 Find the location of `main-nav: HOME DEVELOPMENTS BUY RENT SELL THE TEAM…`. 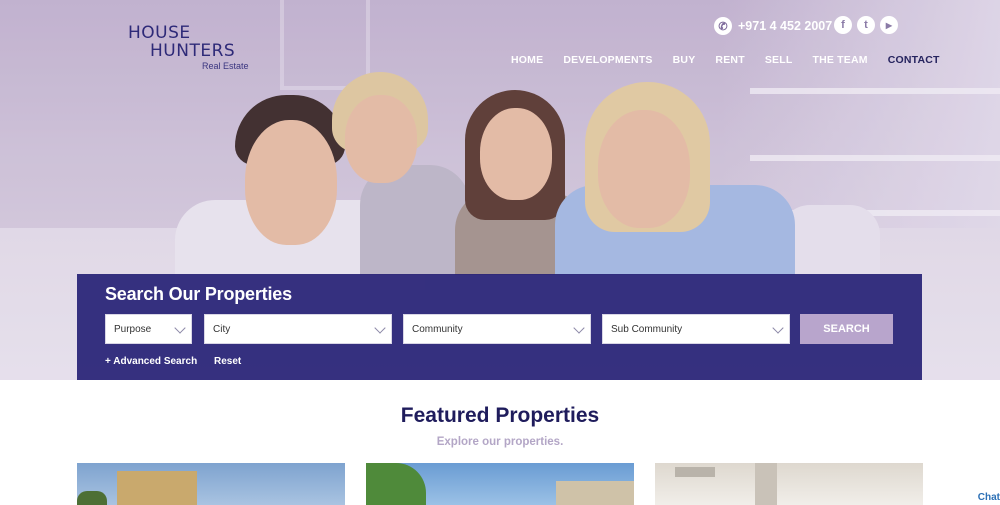

main-nav: HOME DEVELOPMENTS BUY RENT SELL THE TEAM… is located at coordinates (725, 60).